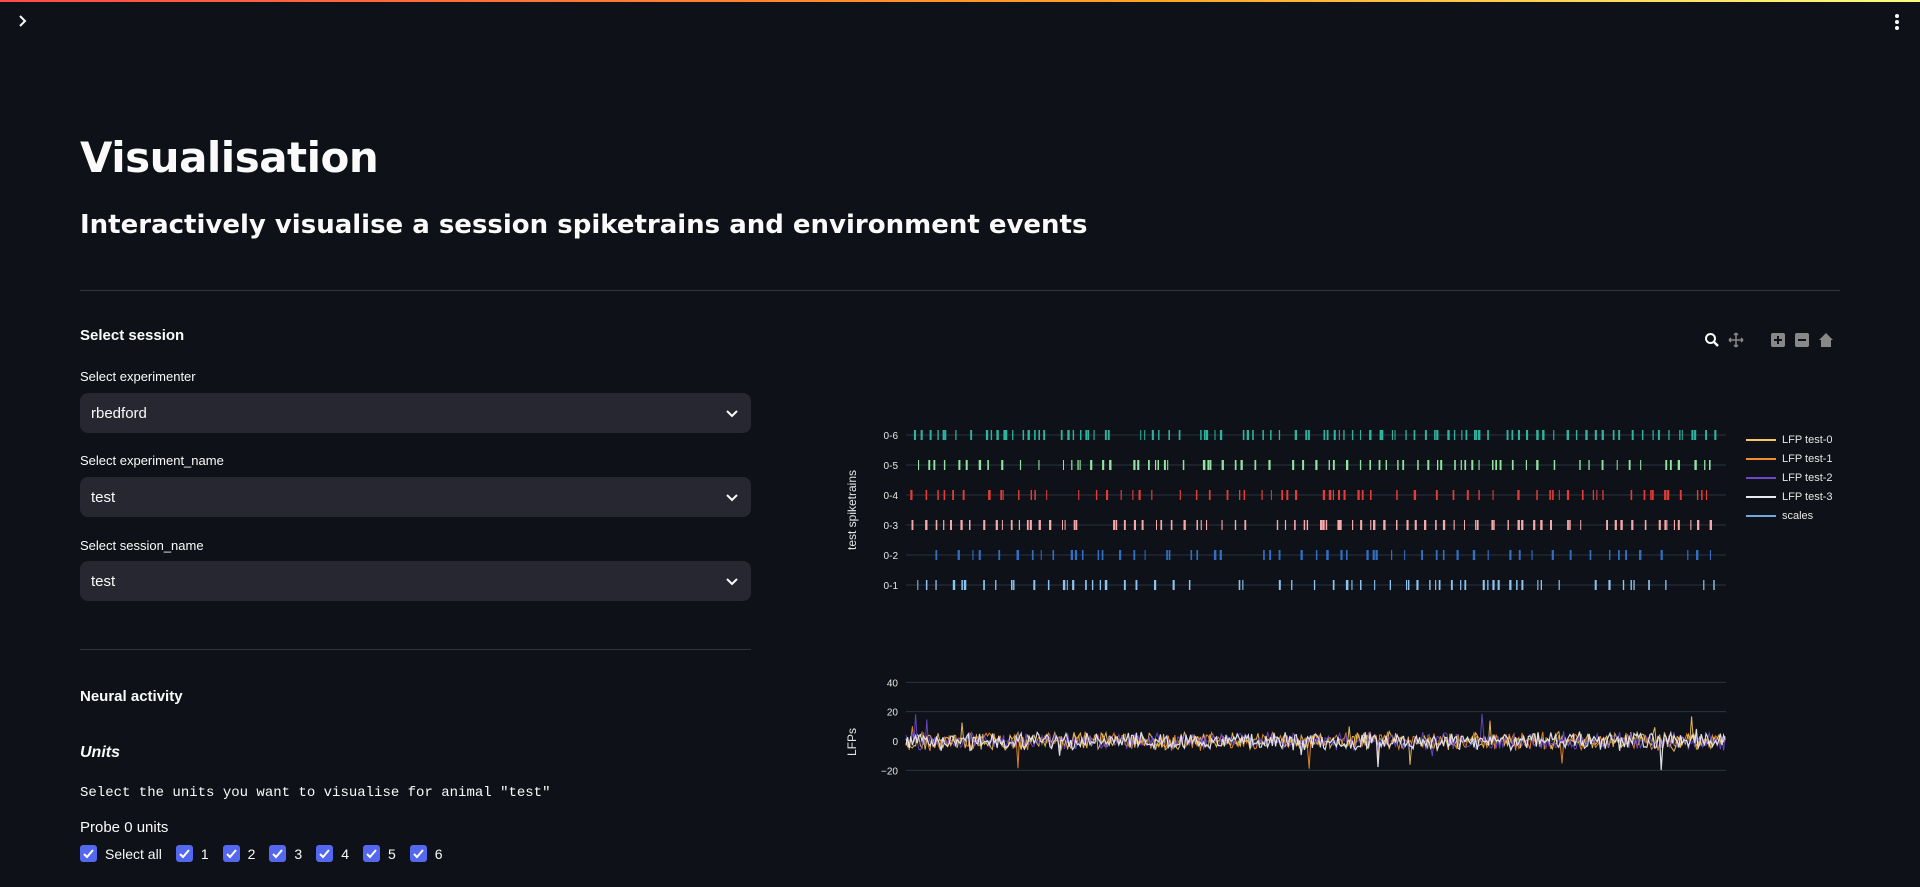 This screenshot has height=887, width=1920. I want to click on unit-checkbox: 5, so click(379, 853).